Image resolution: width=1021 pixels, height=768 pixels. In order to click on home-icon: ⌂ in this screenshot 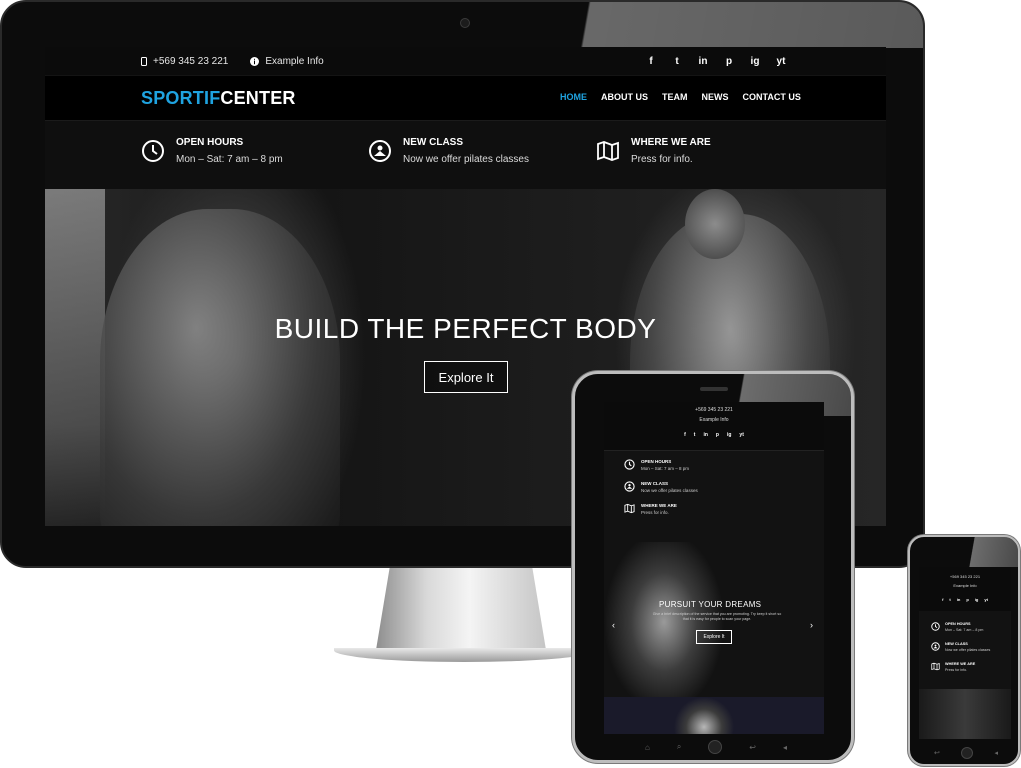, I will do `click(647, 747)`.